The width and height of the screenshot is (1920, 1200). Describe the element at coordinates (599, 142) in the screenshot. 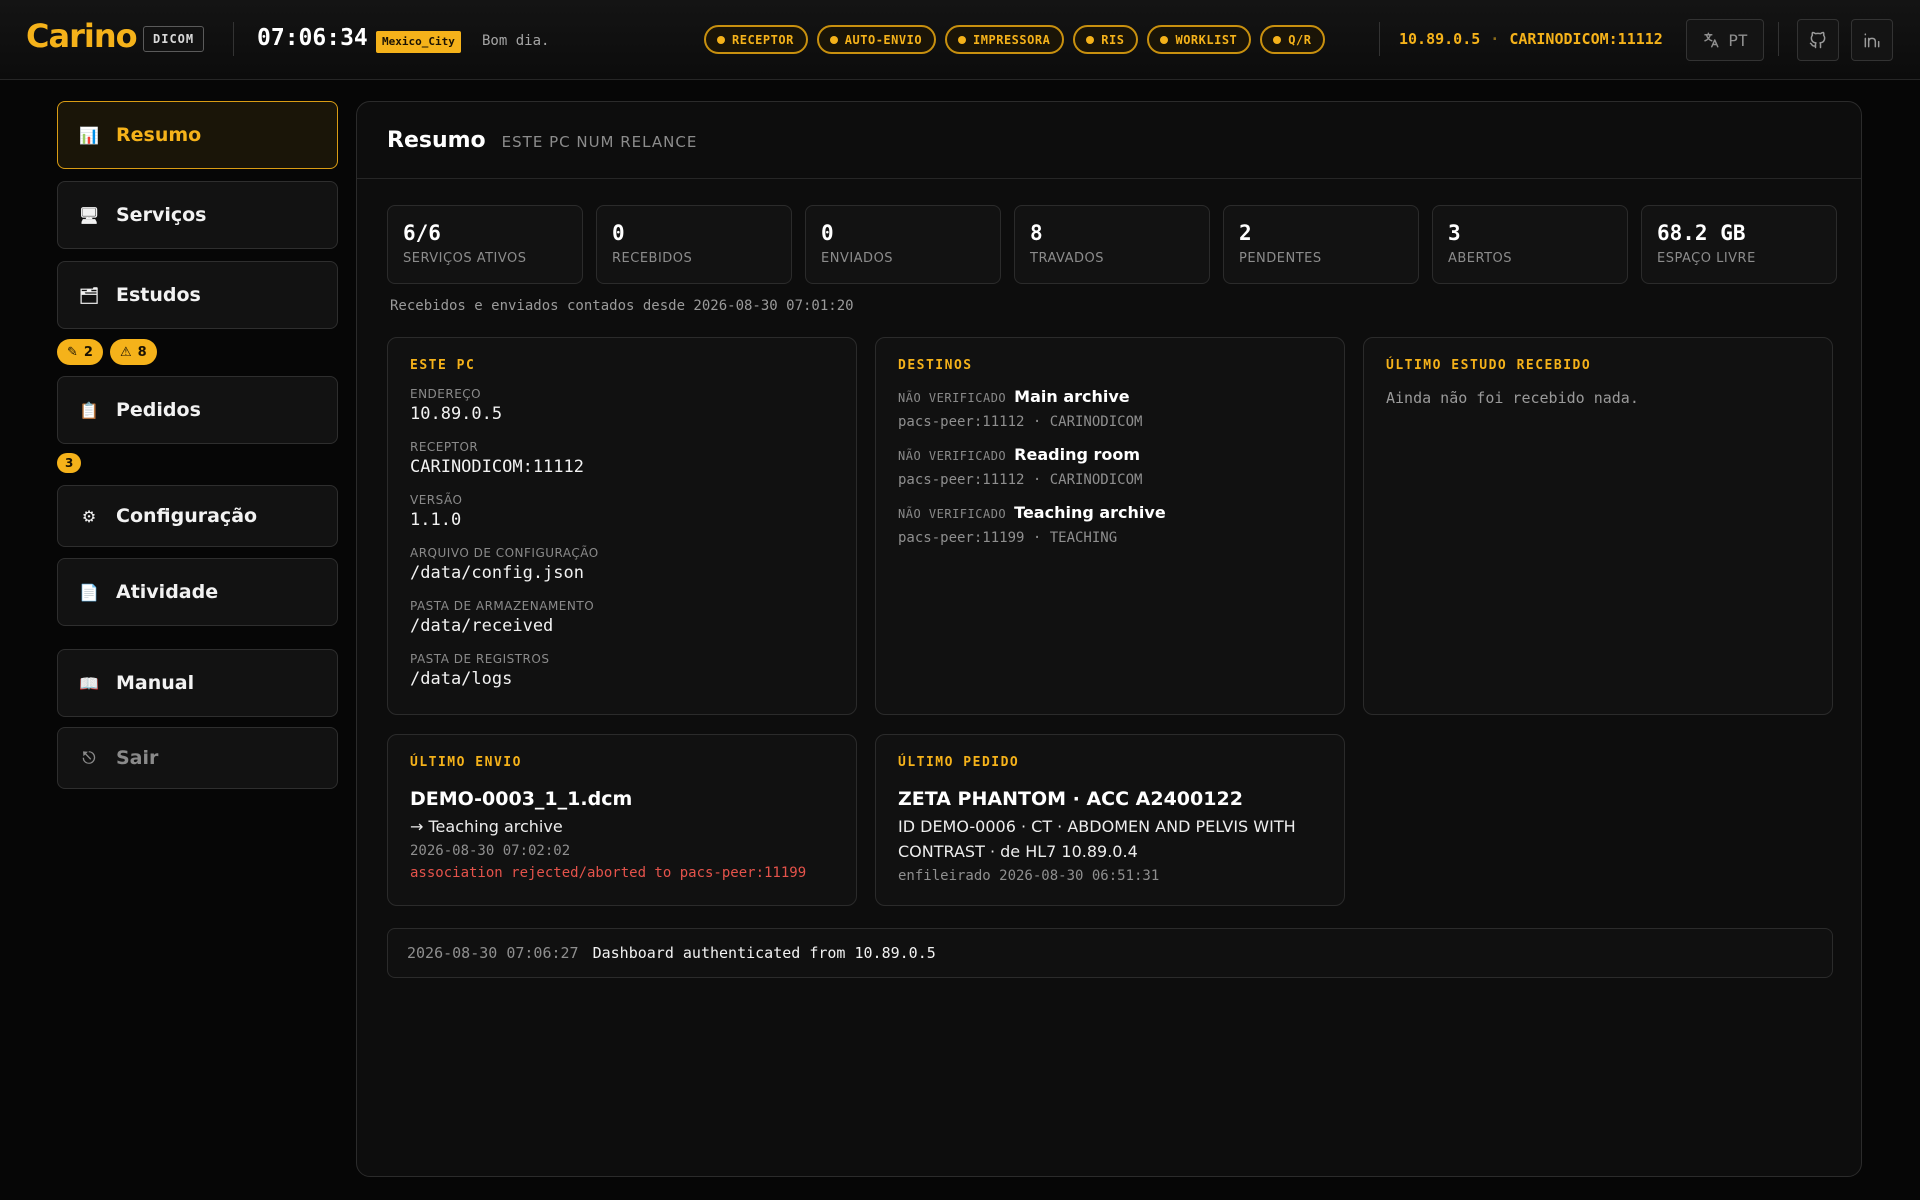

I see `page-subtitle: ESTE PC NUM RELANCE` at that location.